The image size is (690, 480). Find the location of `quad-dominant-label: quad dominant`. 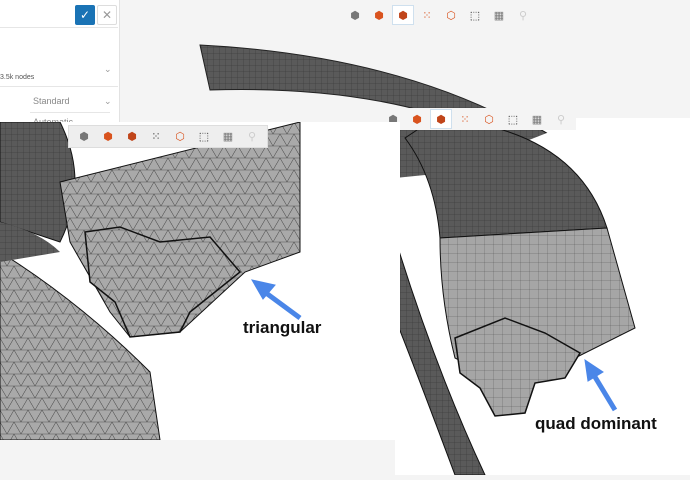

quad-dominant-label: quad dominant is located at coordinates (596, 423).